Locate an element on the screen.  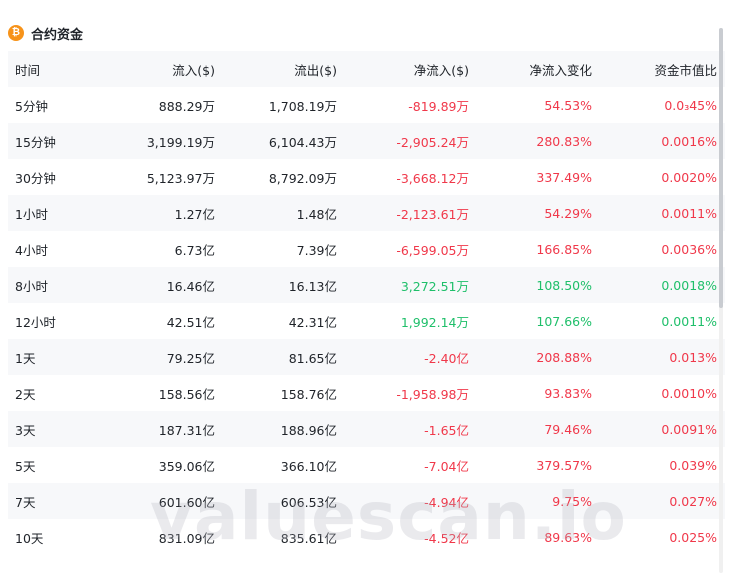
cell-net-change: 379.57% is located at coordinates (564, 465).